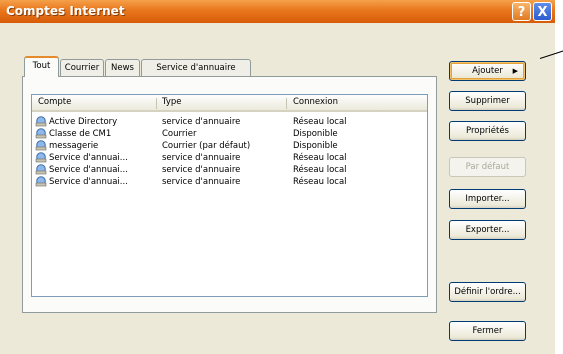 The width and height of the screenshot is (563, 354). Describe the element at coordinates (487, 331) in the screenshot. I see `close-button: Fermer` at that location.